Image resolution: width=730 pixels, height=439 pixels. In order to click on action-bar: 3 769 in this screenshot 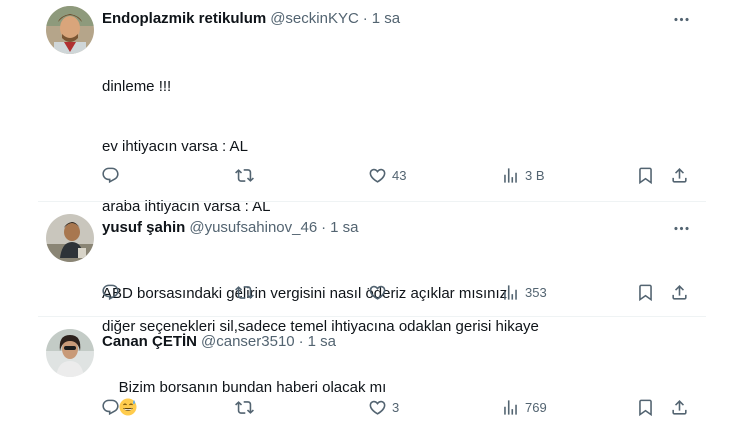, I will do `click(353, 407)`.